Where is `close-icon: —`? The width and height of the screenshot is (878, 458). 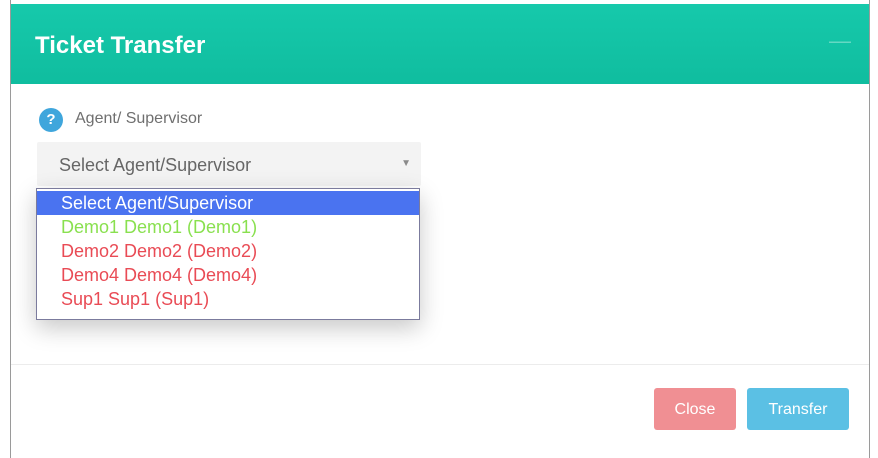 close-icon: — is located at coordinates (840, 41).